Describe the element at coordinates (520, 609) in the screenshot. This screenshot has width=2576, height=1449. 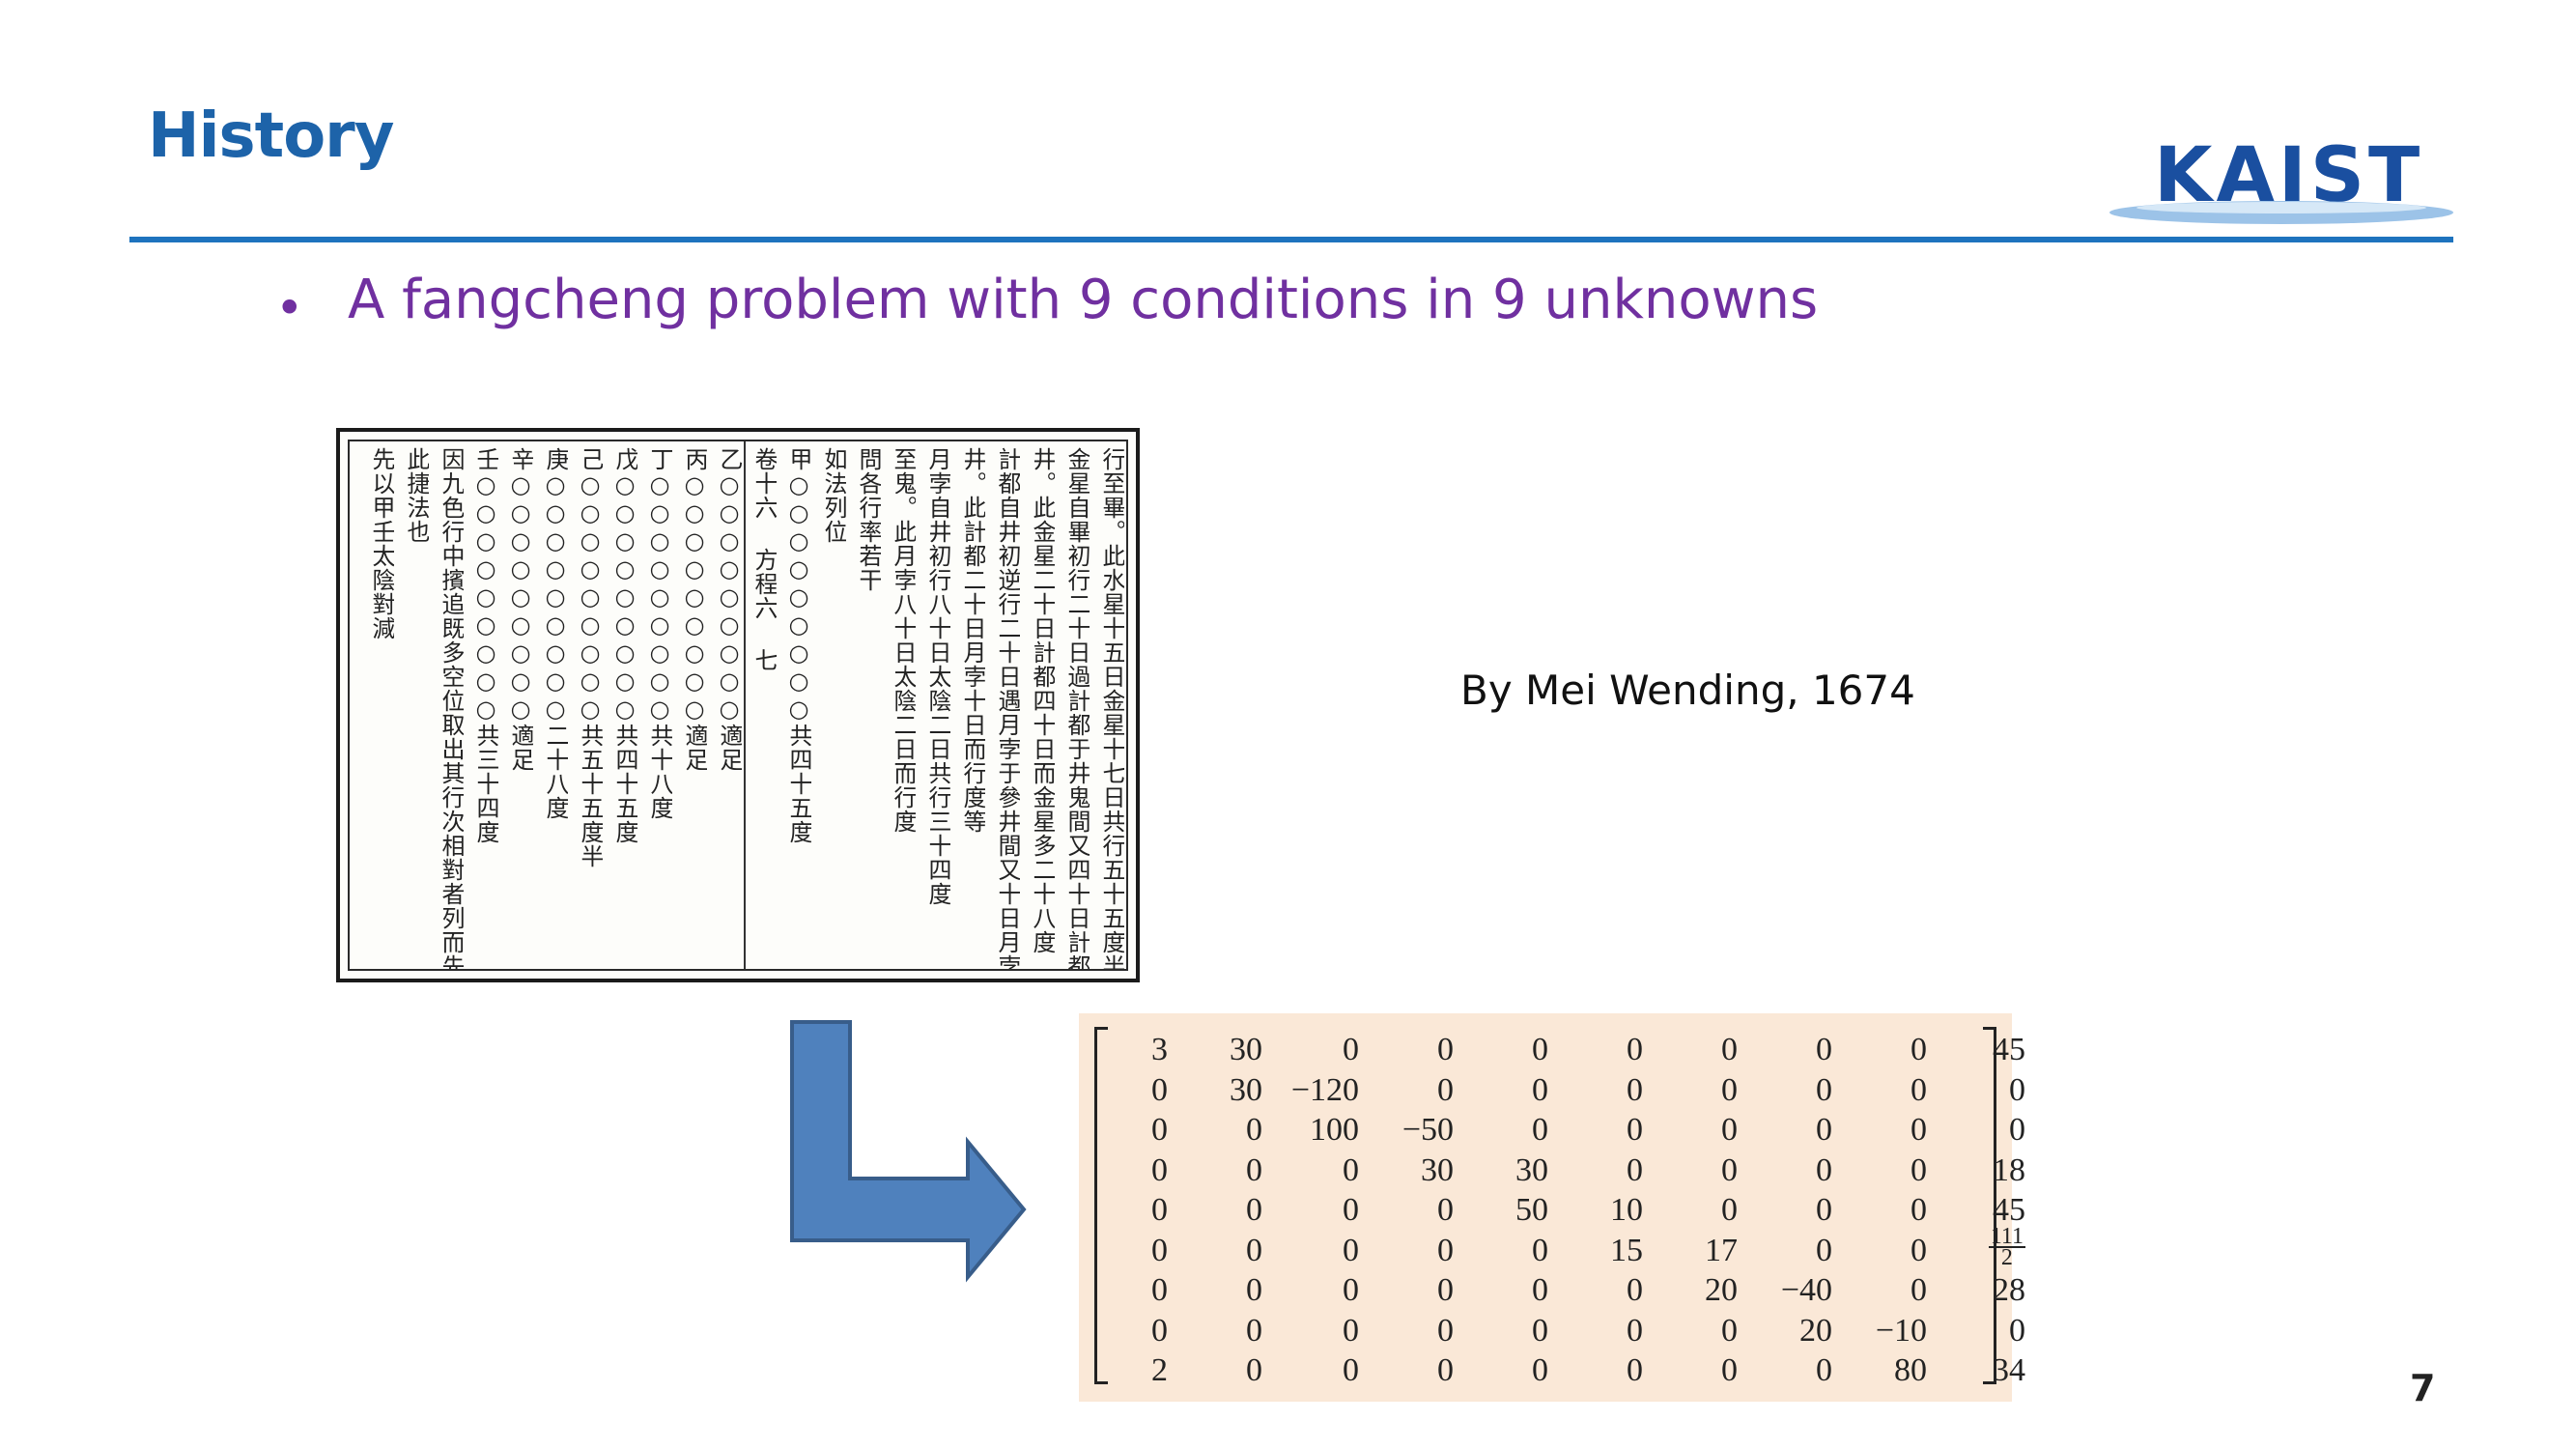
I see `manuscript-column: 辛○○○○○○○○○適足` at that location.